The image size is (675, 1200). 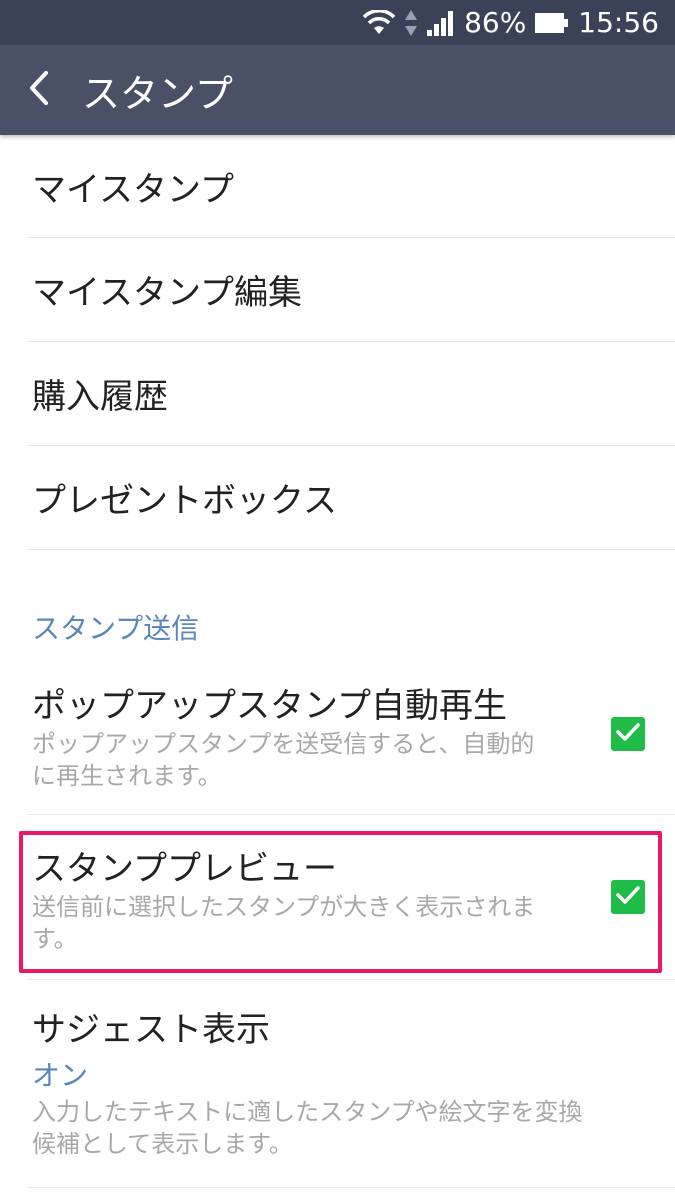 I want to click on checkmark-icon, so click(x=628, y=734).